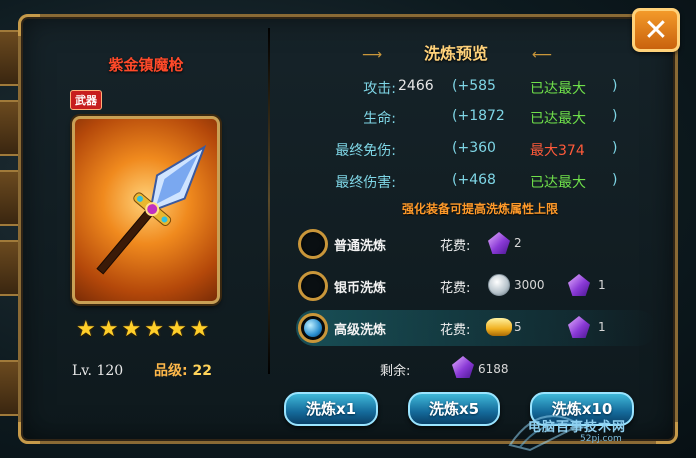 Image resolution: width=696 pixels, height=458 pixels. Describe the element at coordinates (365, 151) in the screenshot. I see `stat-label: 最终免伤:` at that location.